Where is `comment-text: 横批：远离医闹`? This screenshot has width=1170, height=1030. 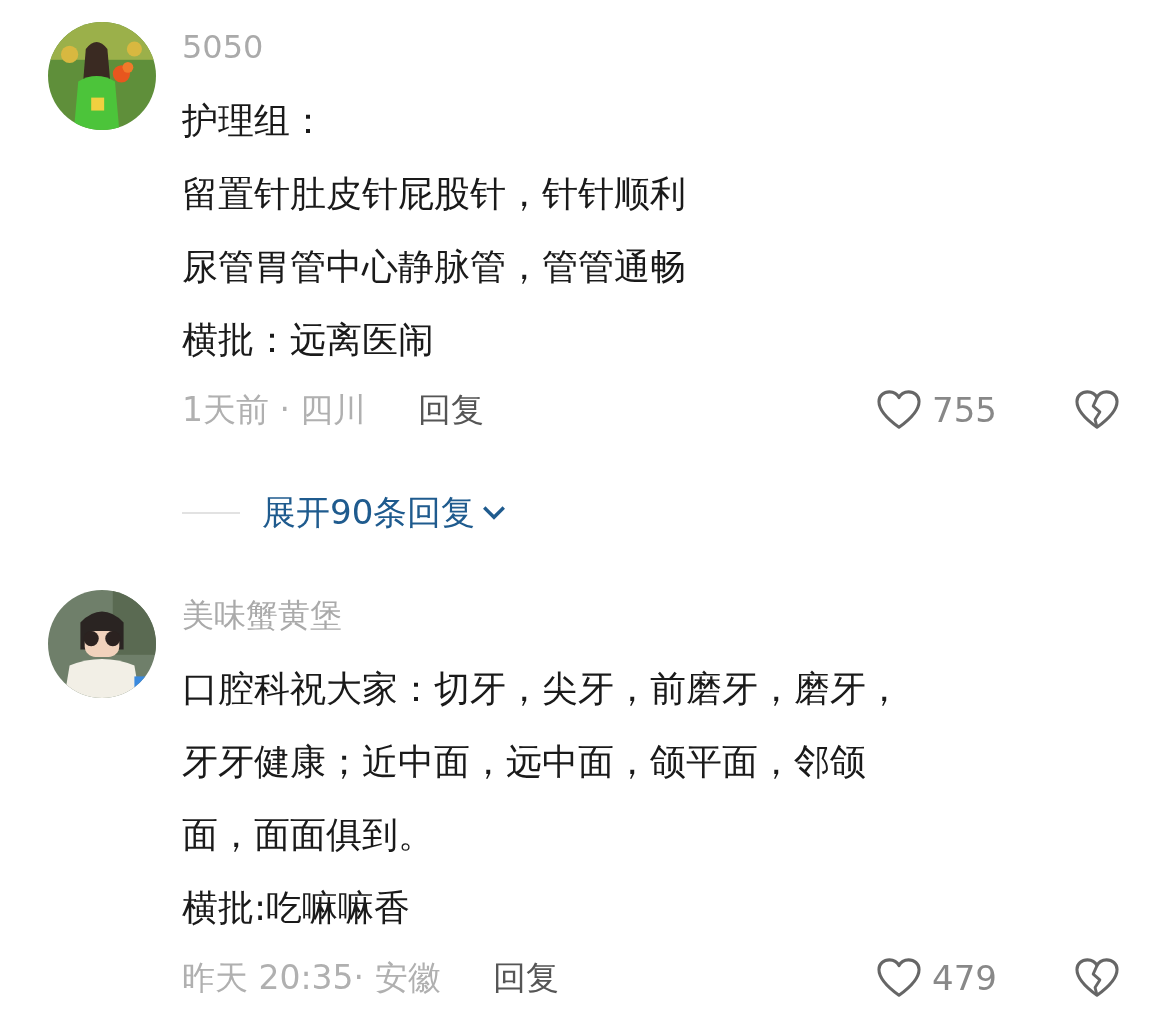 comment-text: 横批：远离医闹 is located at coordinates (308, 340).